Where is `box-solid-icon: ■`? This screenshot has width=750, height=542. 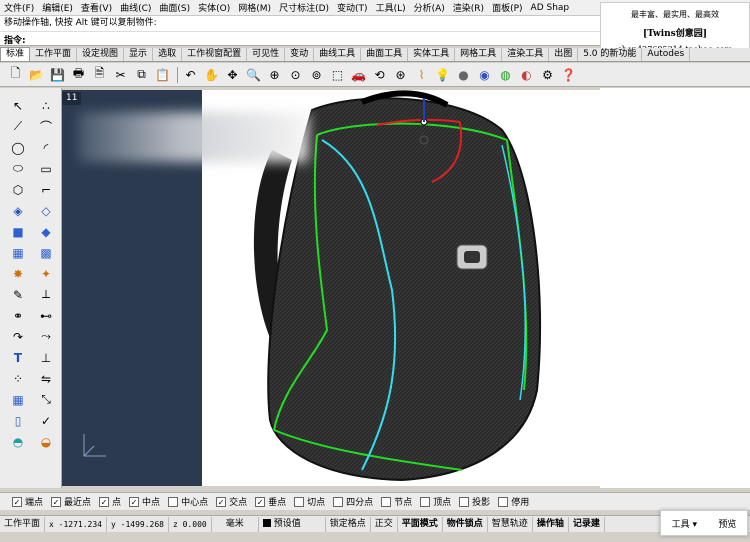 box-solid-icon: ■ is located at coordinates (18, 231).